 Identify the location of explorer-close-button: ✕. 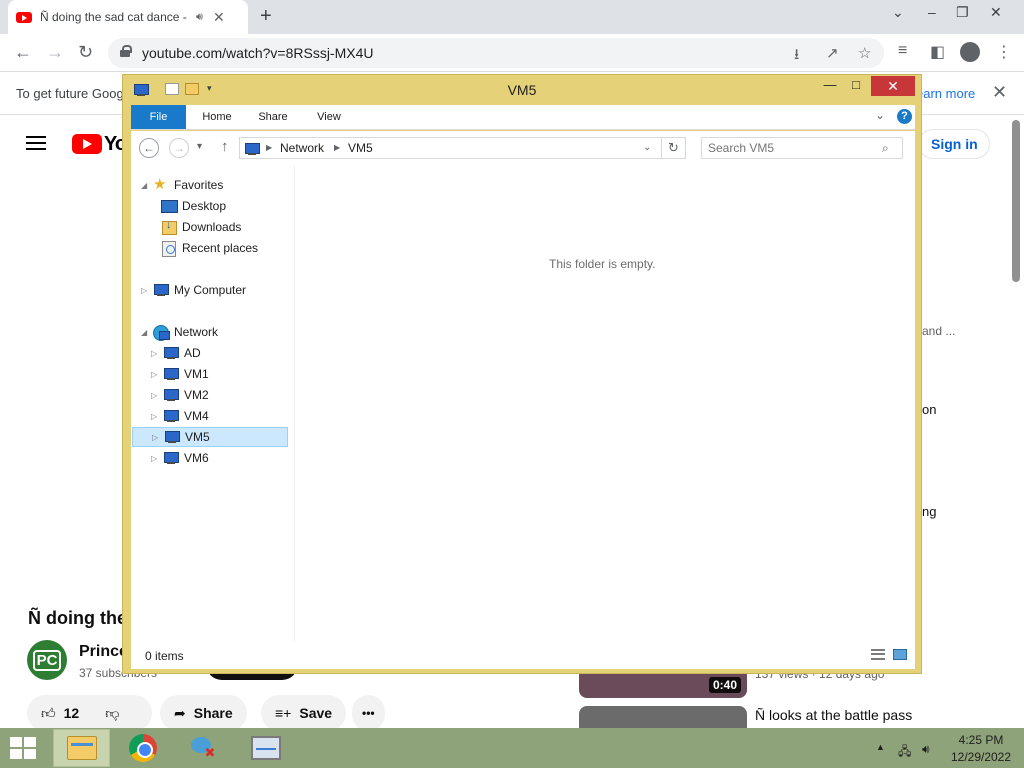
(893, 86).